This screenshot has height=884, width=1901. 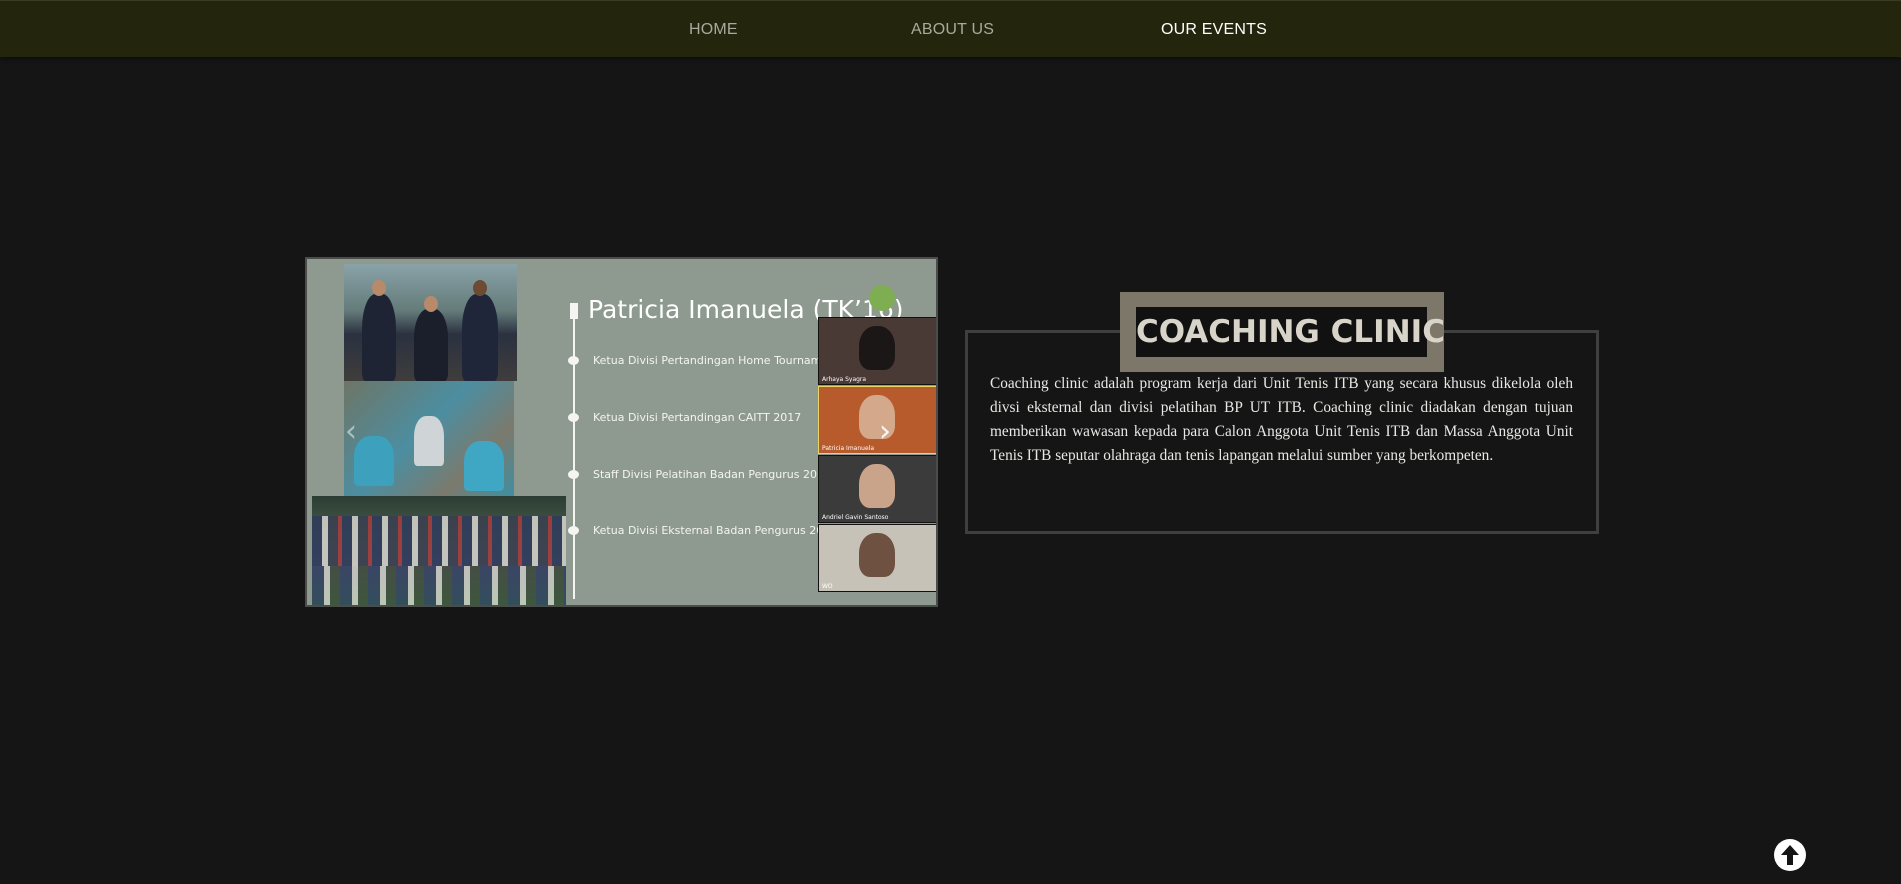 I want to click on green-dot-icon, so click(x=882, y=298).